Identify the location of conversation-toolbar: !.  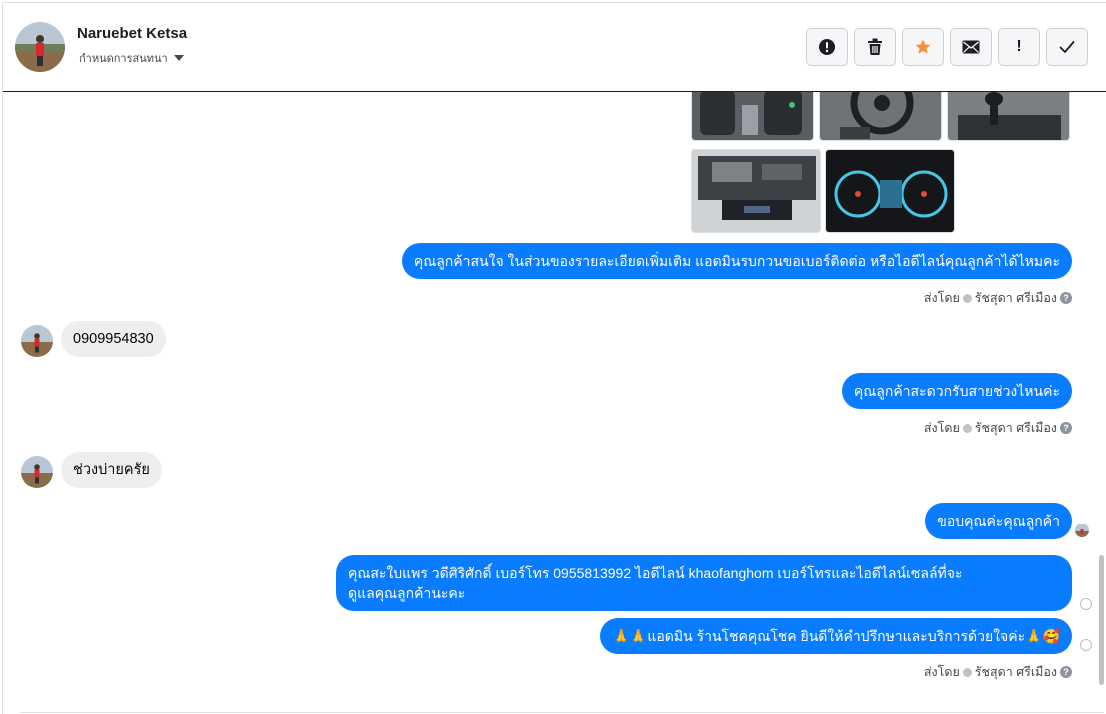
(947, 47).